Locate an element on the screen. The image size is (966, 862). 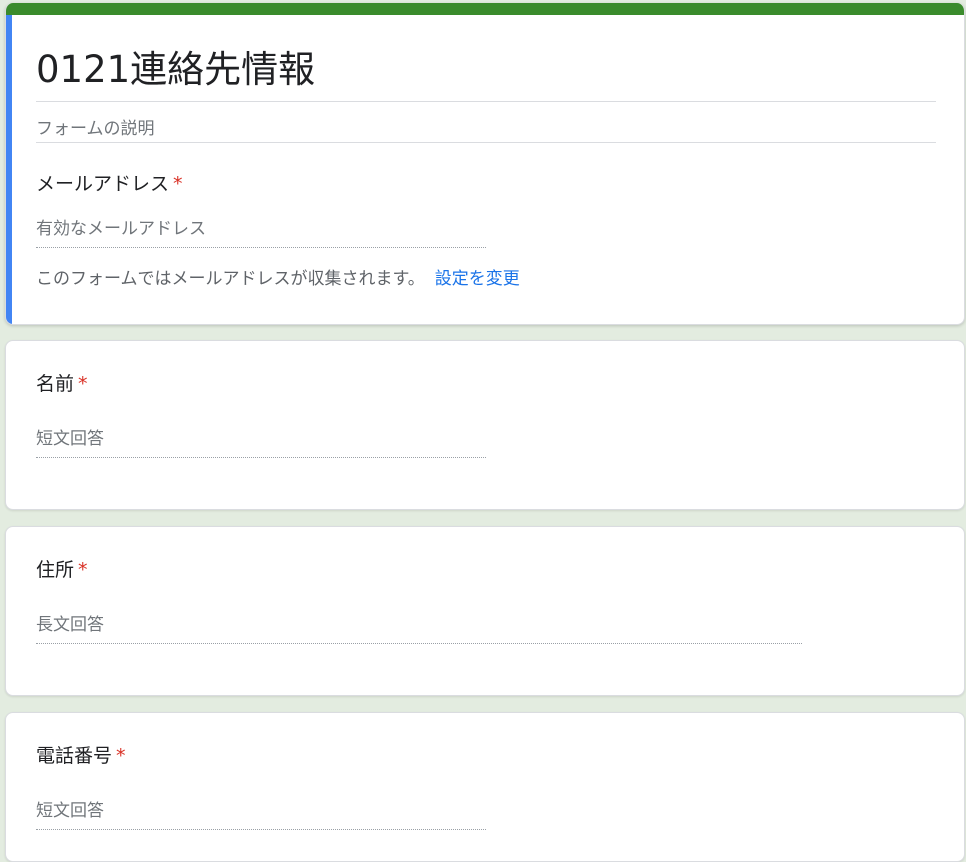
theme-color-bar is located at coordinates (485, 9).